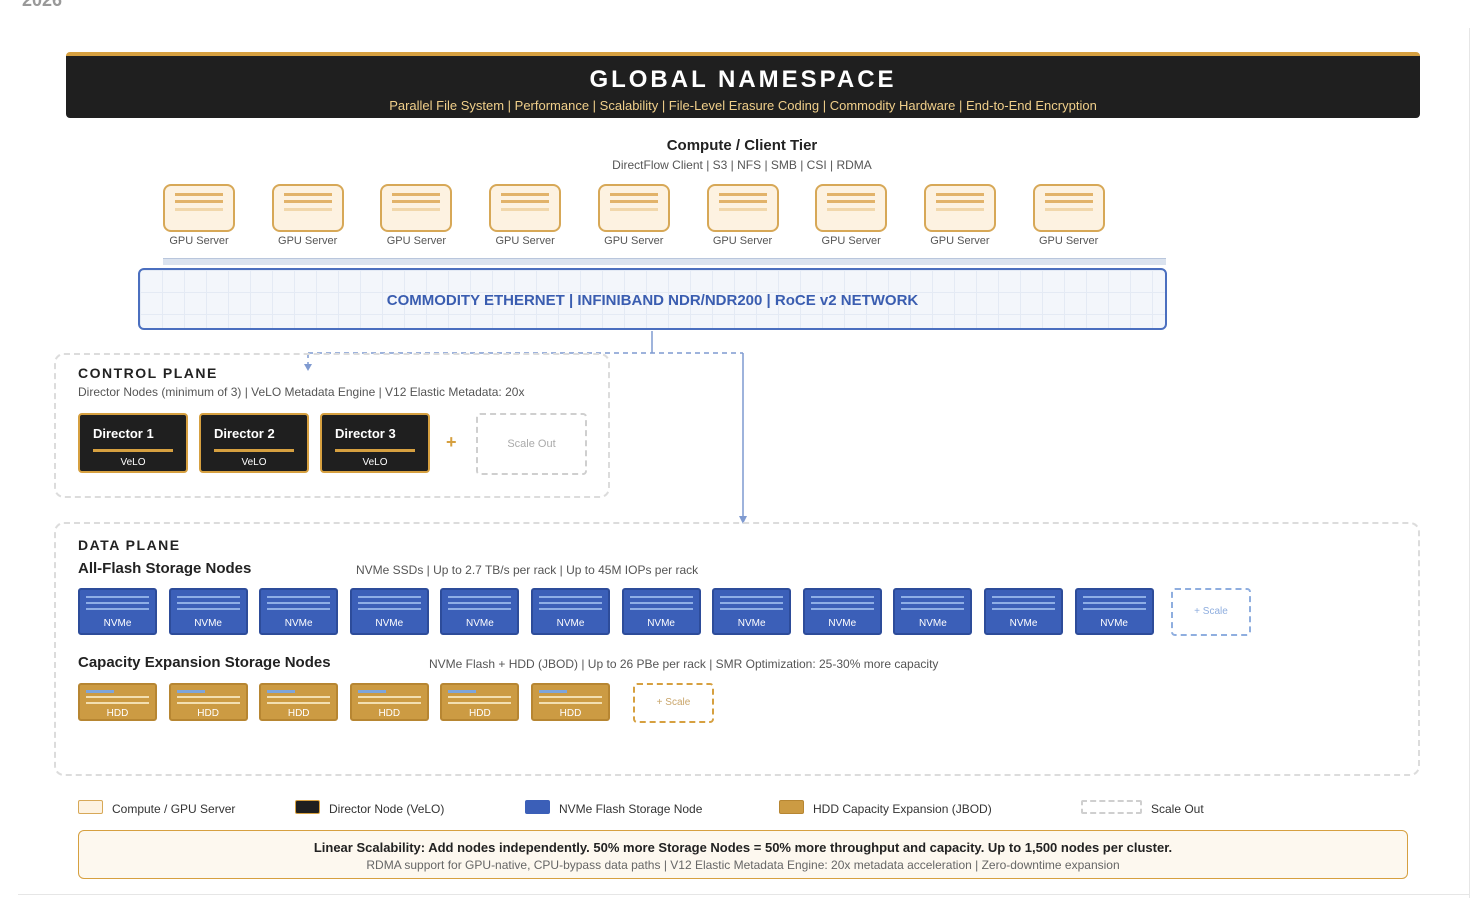 The height and width of the screenshot is (904, 1484). What do you see at coordinates (387, 809) in the screenshot?
I see `legend-label: Director Node (VeLO)` at bounding box center [387, 809].